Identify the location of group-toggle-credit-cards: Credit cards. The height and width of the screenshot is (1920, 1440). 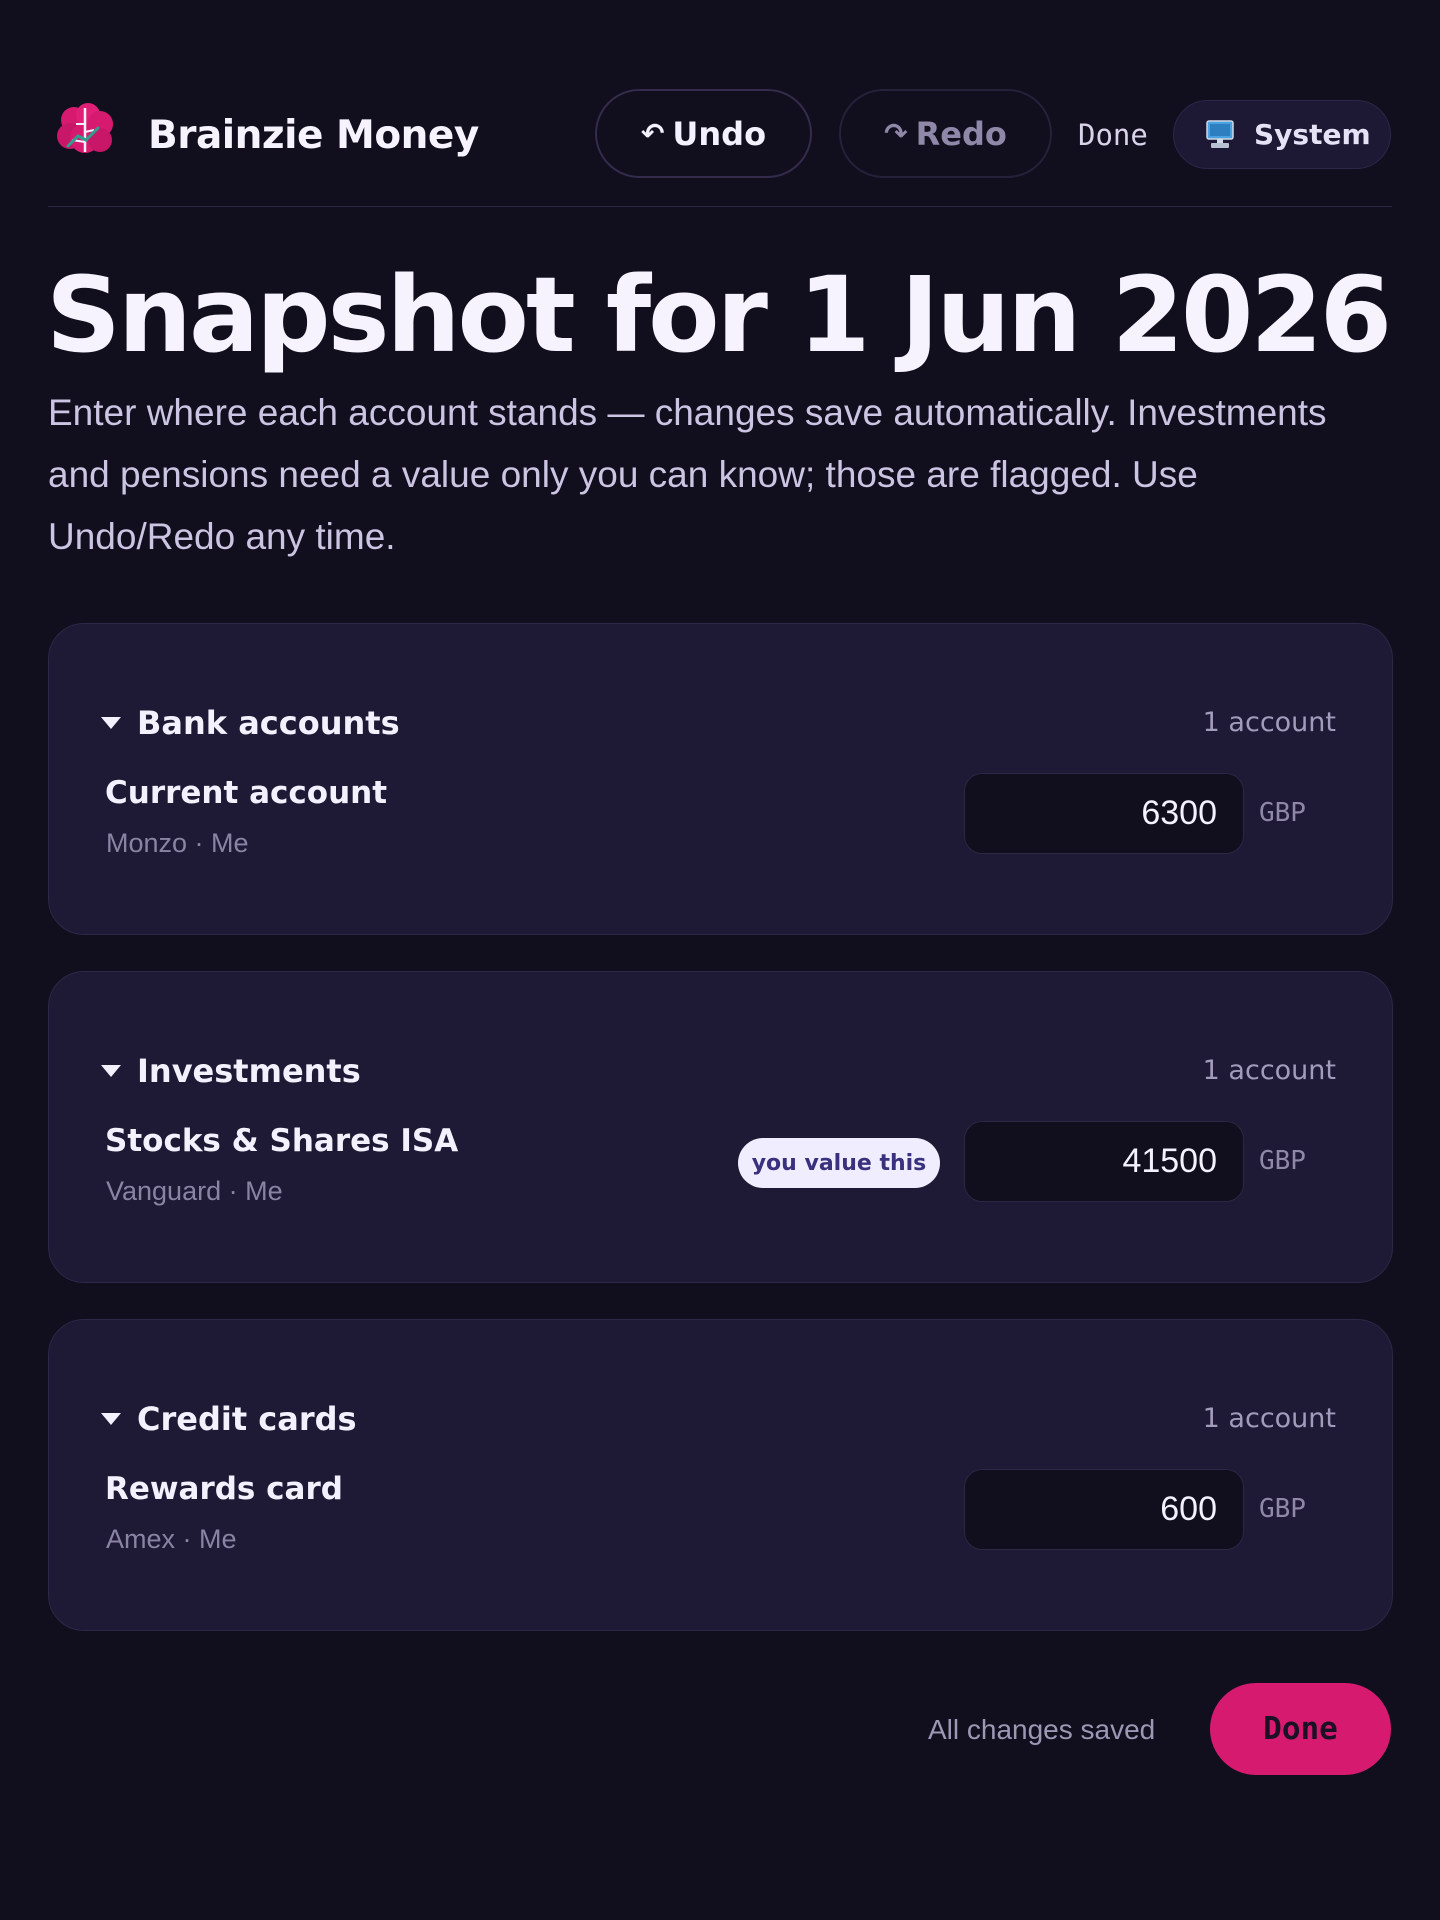
(229, 1419).